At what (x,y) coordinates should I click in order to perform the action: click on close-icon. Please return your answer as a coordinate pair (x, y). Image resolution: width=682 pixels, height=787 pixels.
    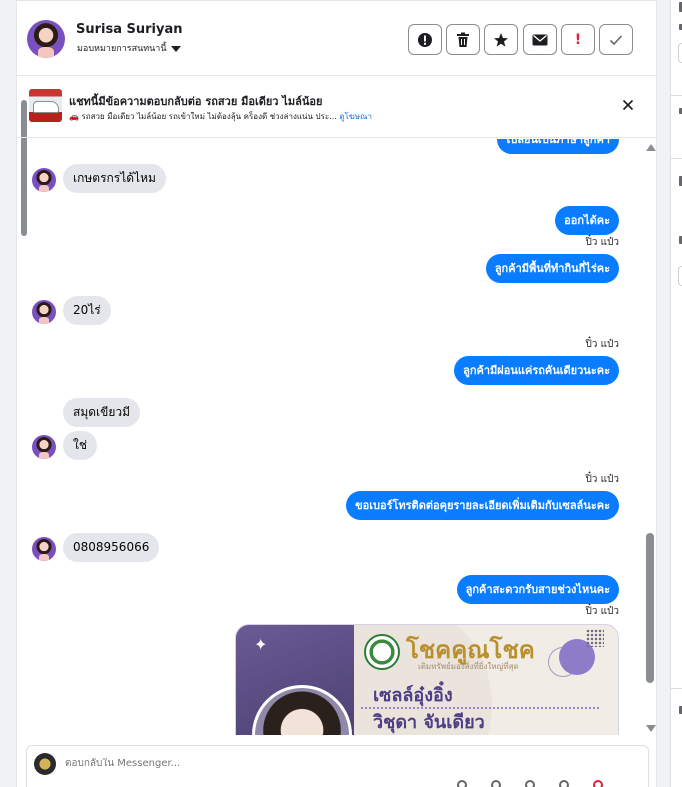
    Looking at the image, I should click on (628, 105).